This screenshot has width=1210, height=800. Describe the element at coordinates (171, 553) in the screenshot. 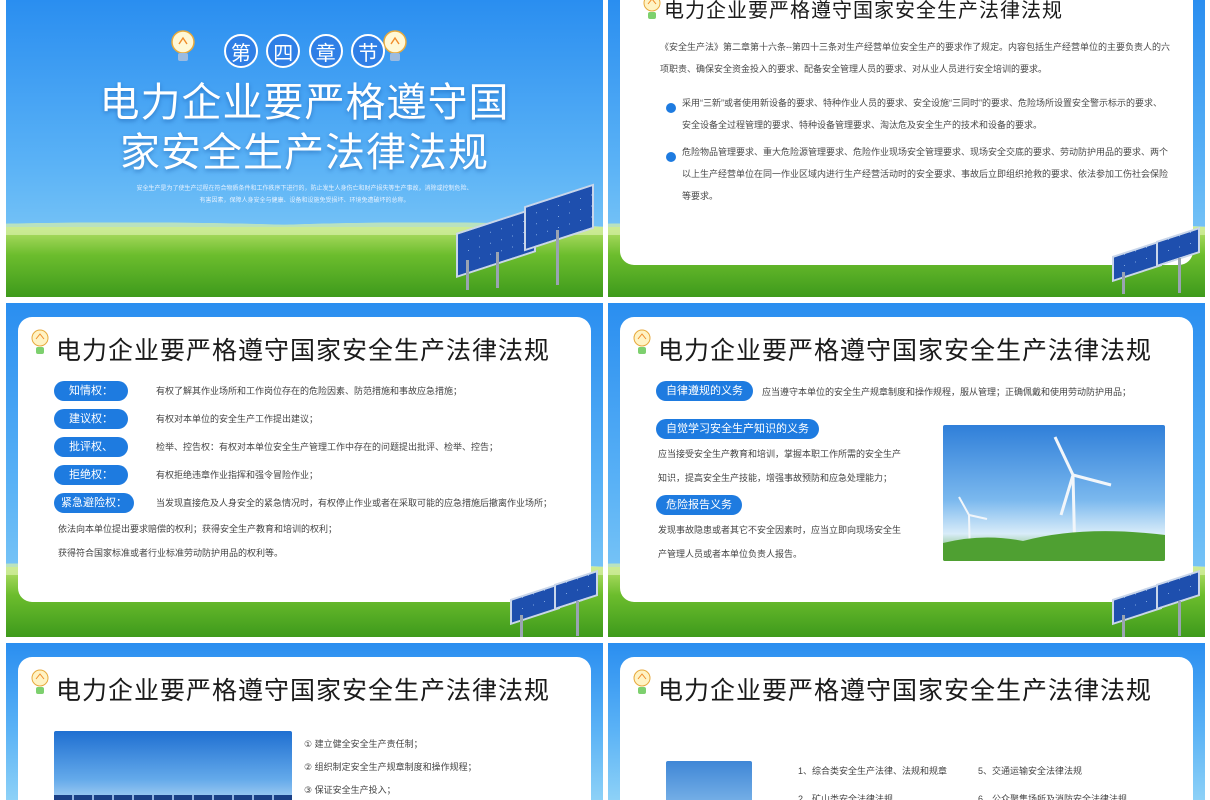

I see `rights-extra-line: 获得符合国家标准或者行业标准劳动防护用品的权利等。` at that location.